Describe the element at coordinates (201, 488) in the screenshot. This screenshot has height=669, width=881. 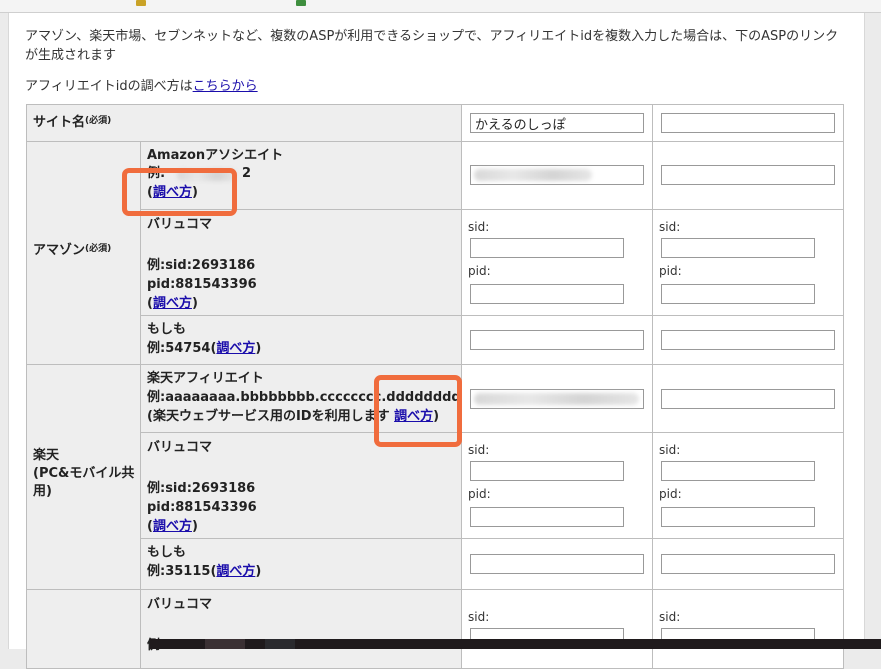
I see `rakuten-vc-example-sid: 例:sid:2693186` at that location.